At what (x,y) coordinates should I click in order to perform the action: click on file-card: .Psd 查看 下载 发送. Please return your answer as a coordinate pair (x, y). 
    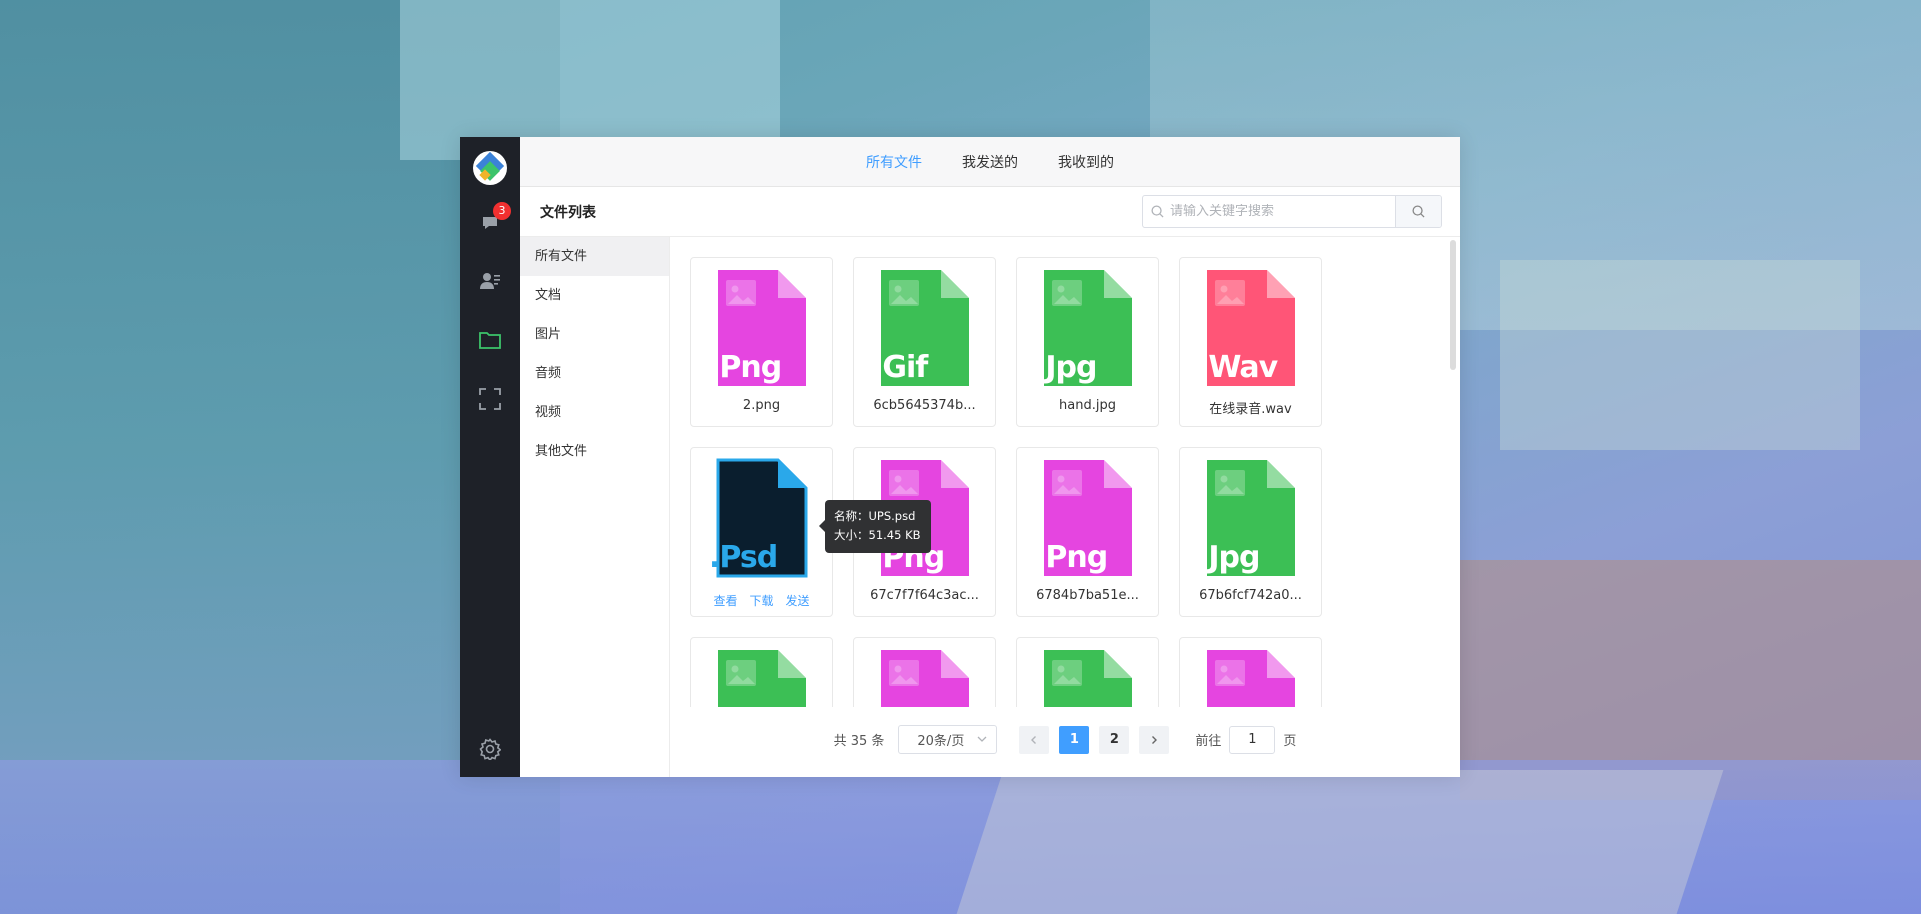
    Looking at the image, I should click on (761, 532).